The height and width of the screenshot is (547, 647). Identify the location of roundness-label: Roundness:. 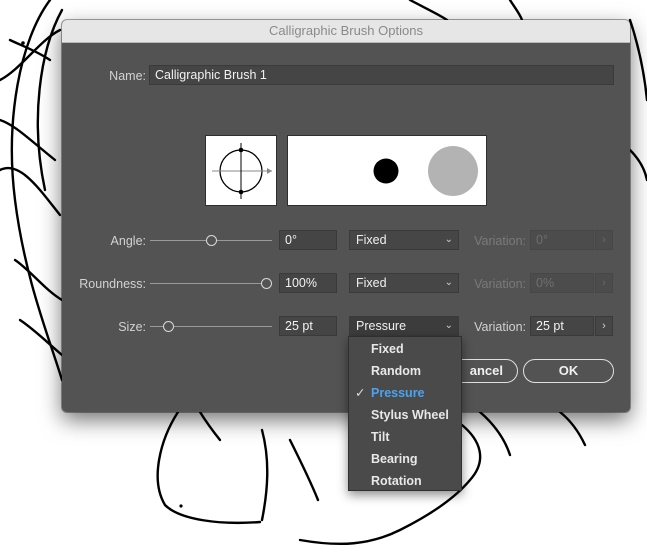
(112, 284).